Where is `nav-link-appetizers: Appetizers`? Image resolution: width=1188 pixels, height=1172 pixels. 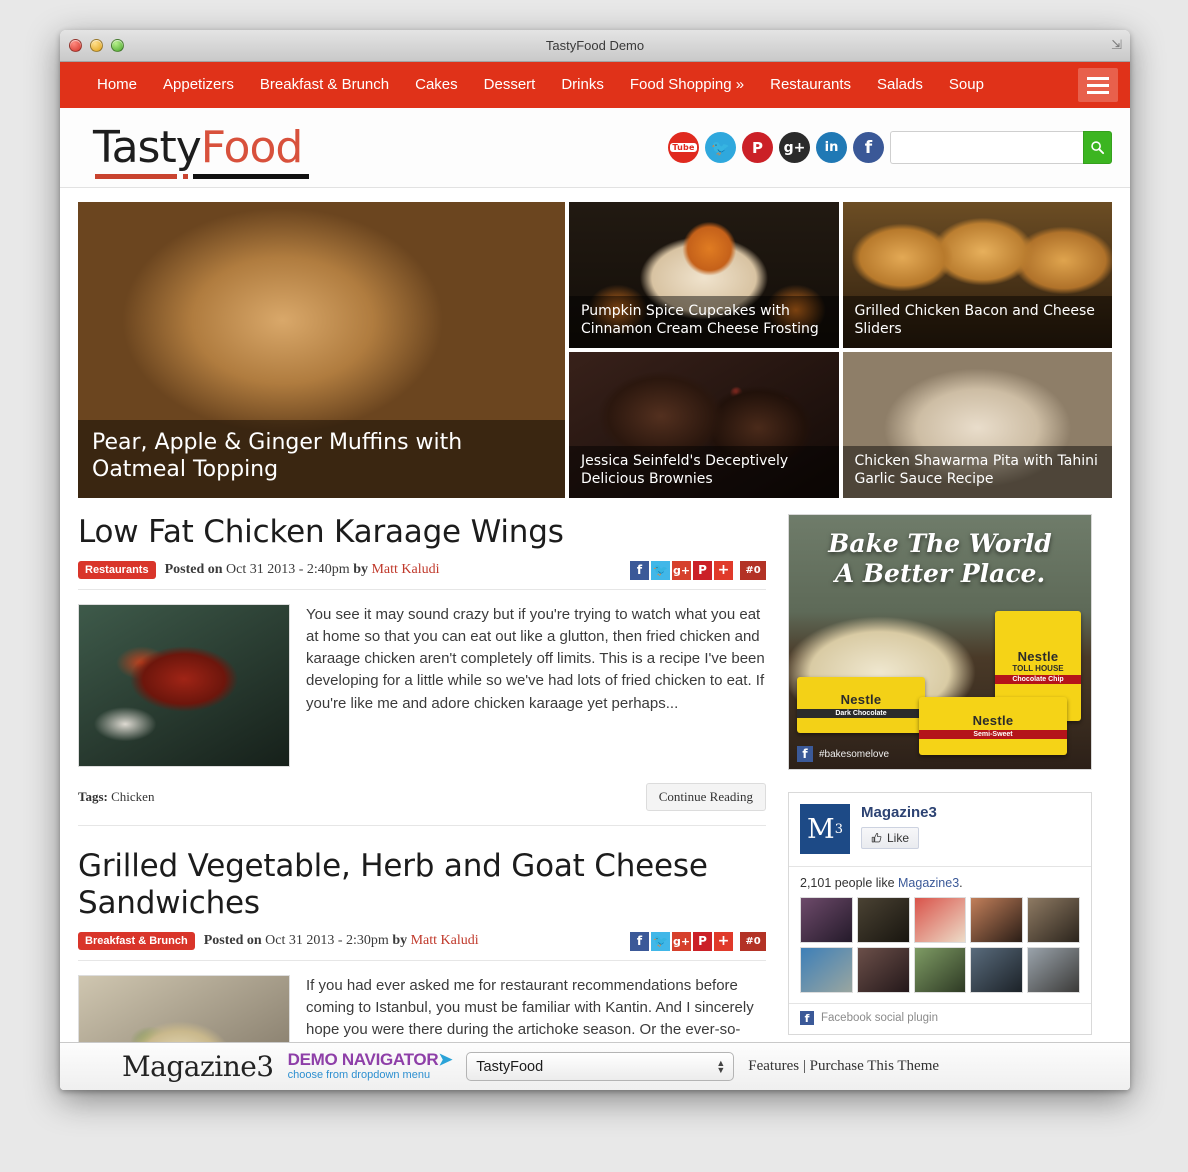 nav-link-appetizers: Appetizers is located at coordinates (198, 85).